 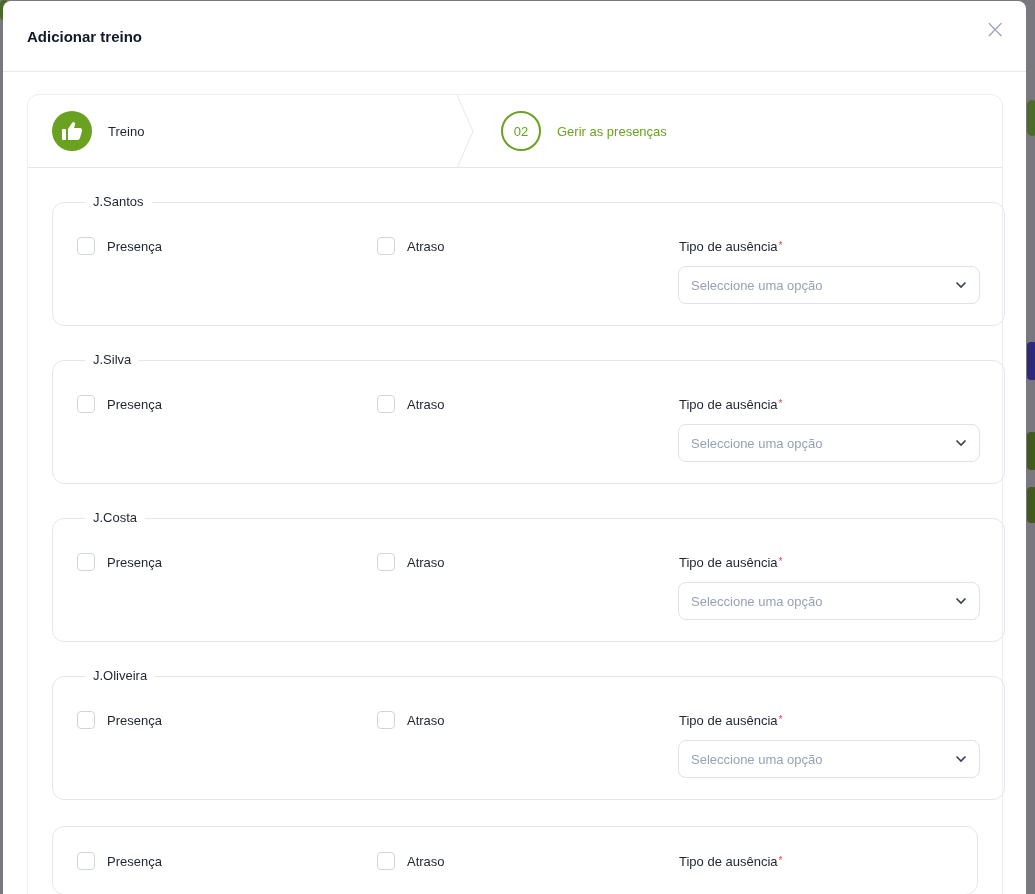 What do you see at coordinates (118, 202) in the screenshot?
I see `player-name: J.Santos` at bounding box center [118, 202].